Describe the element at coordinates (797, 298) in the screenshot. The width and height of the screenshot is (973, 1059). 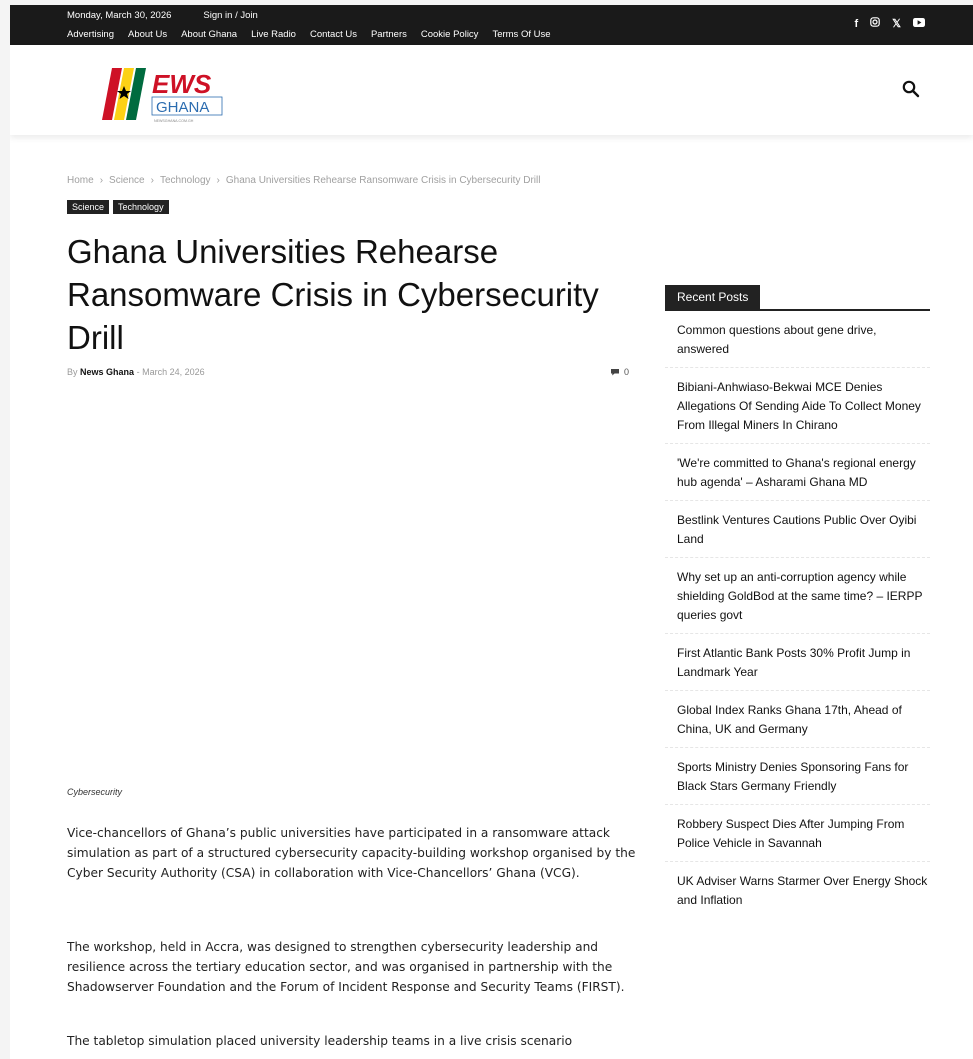
I see `recent-posts-header: Recent Posts` at that location.